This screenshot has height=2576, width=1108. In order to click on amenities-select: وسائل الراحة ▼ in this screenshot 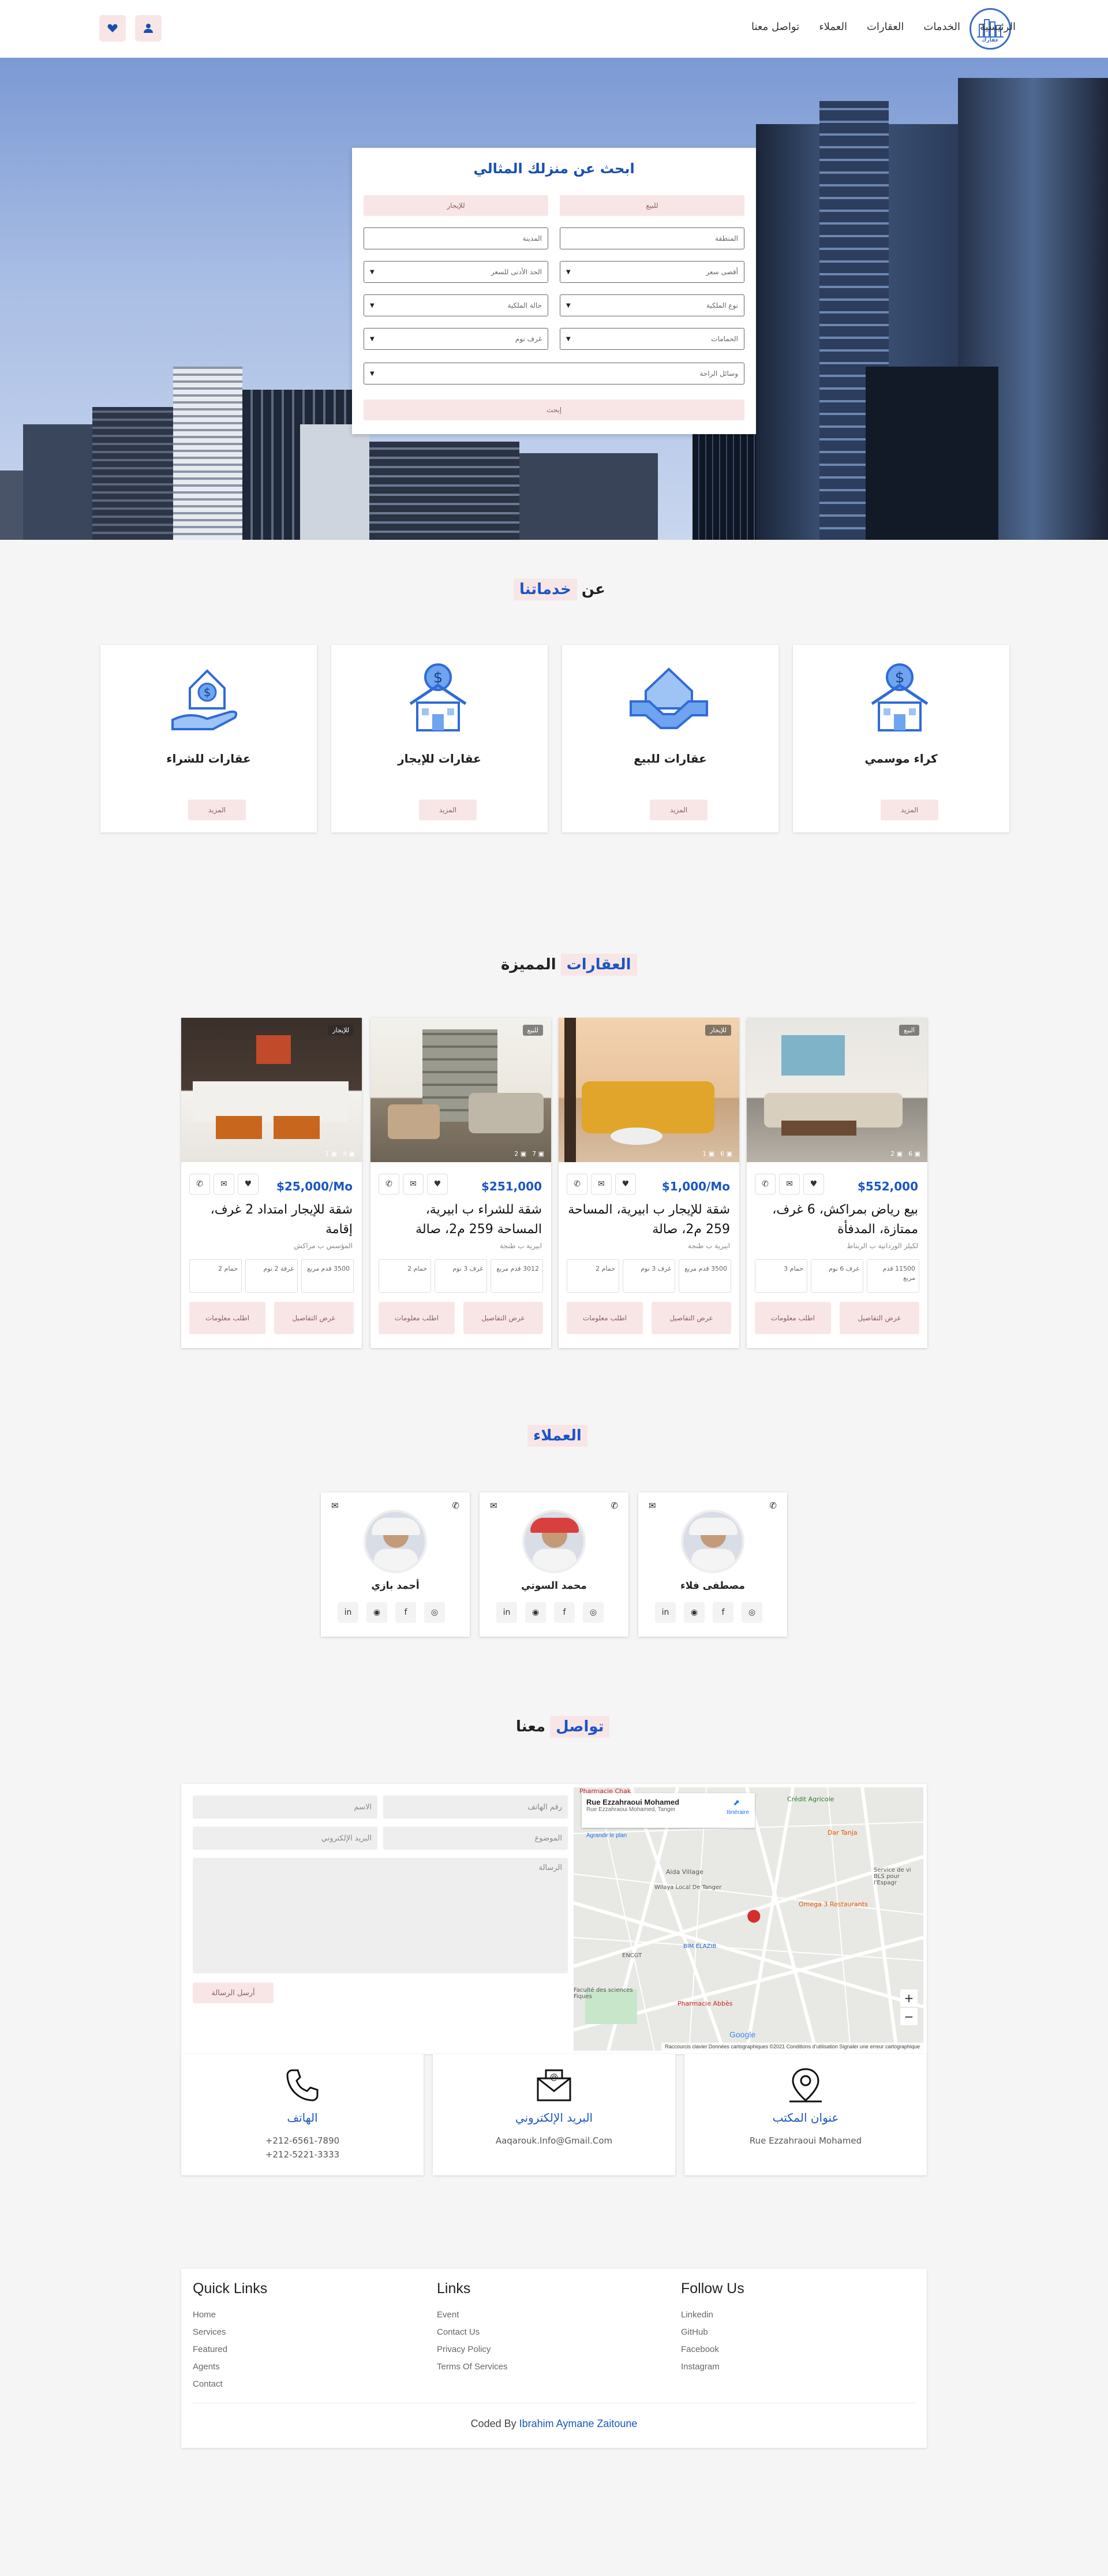, I will do `click(554, 373)`.